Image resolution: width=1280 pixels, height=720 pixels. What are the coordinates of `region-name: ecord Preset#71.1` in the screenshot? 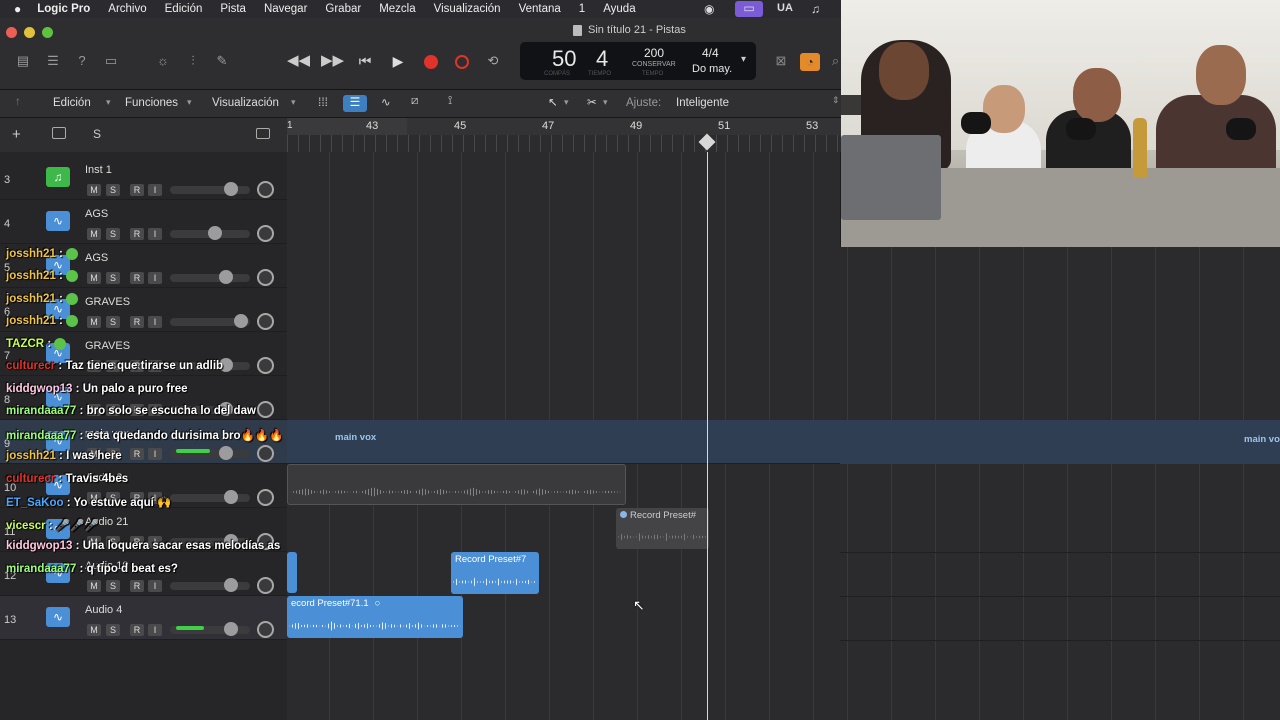 It's located at (330, 603).